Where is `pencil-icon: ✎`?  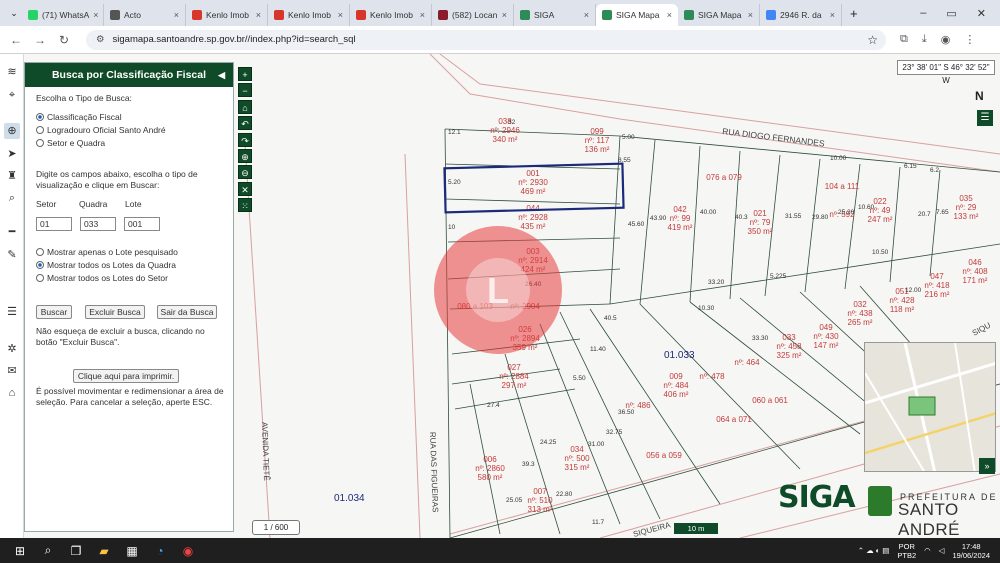
pencil-icon: ✎ is located at coordinates (12, 255).